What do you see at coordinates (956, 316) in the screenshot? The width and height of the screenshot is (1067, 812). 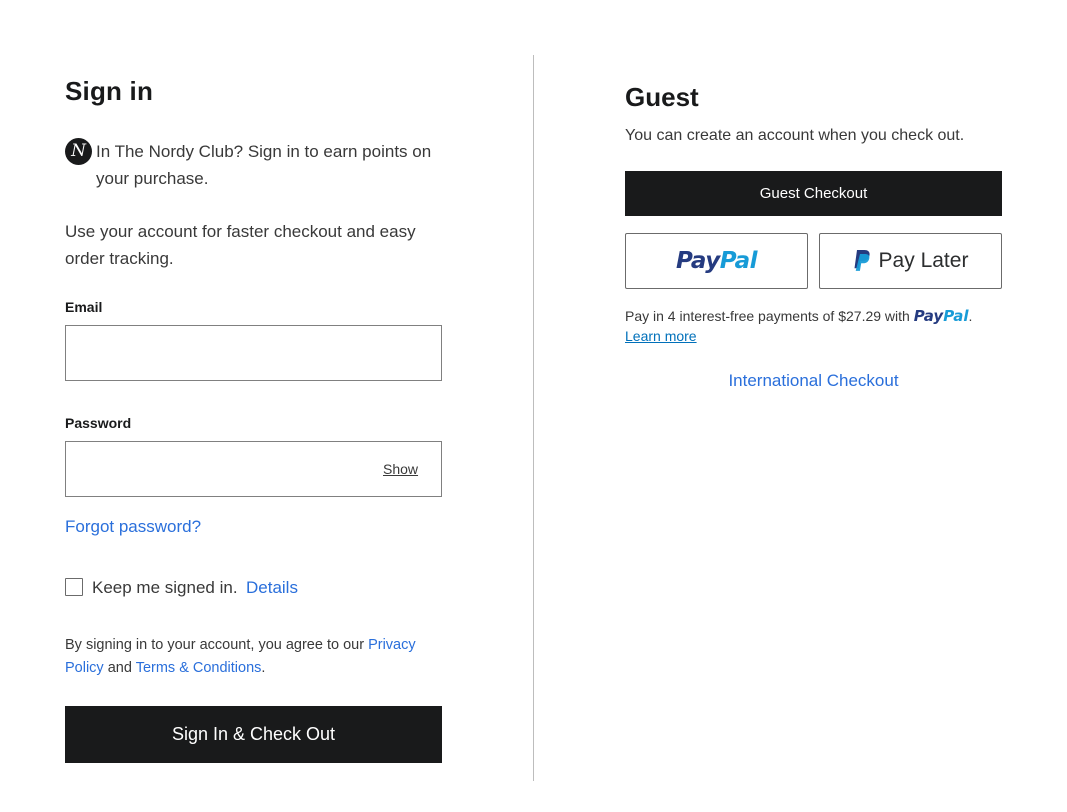 I see `paypal-inline-pal: Pal` at bounding box center [956, 316].